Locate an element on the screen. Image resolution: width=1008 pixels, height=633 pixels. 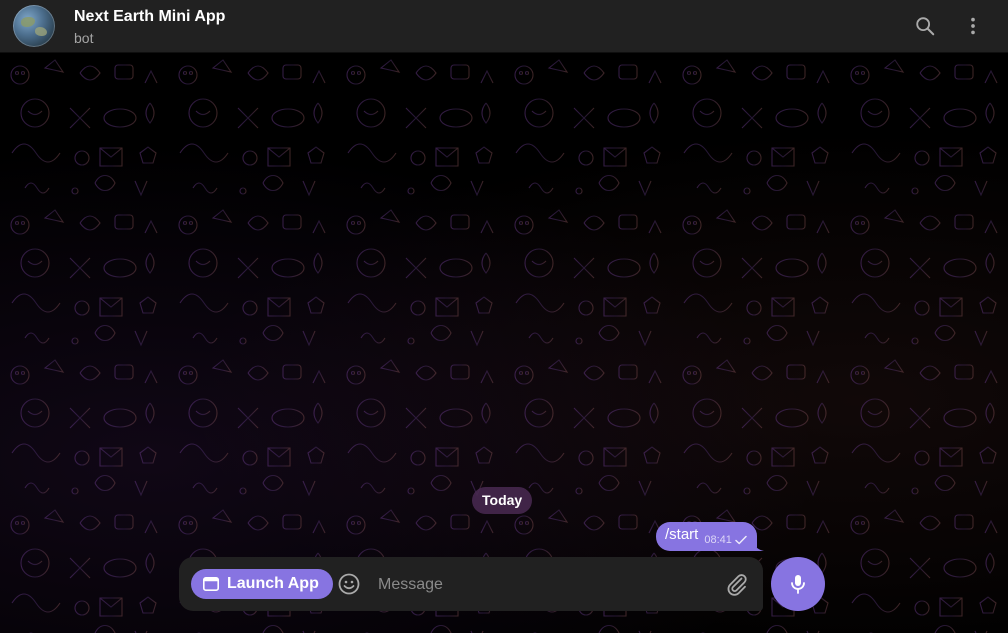
chat-subtitle: bot is located at coordinates (84, 38).